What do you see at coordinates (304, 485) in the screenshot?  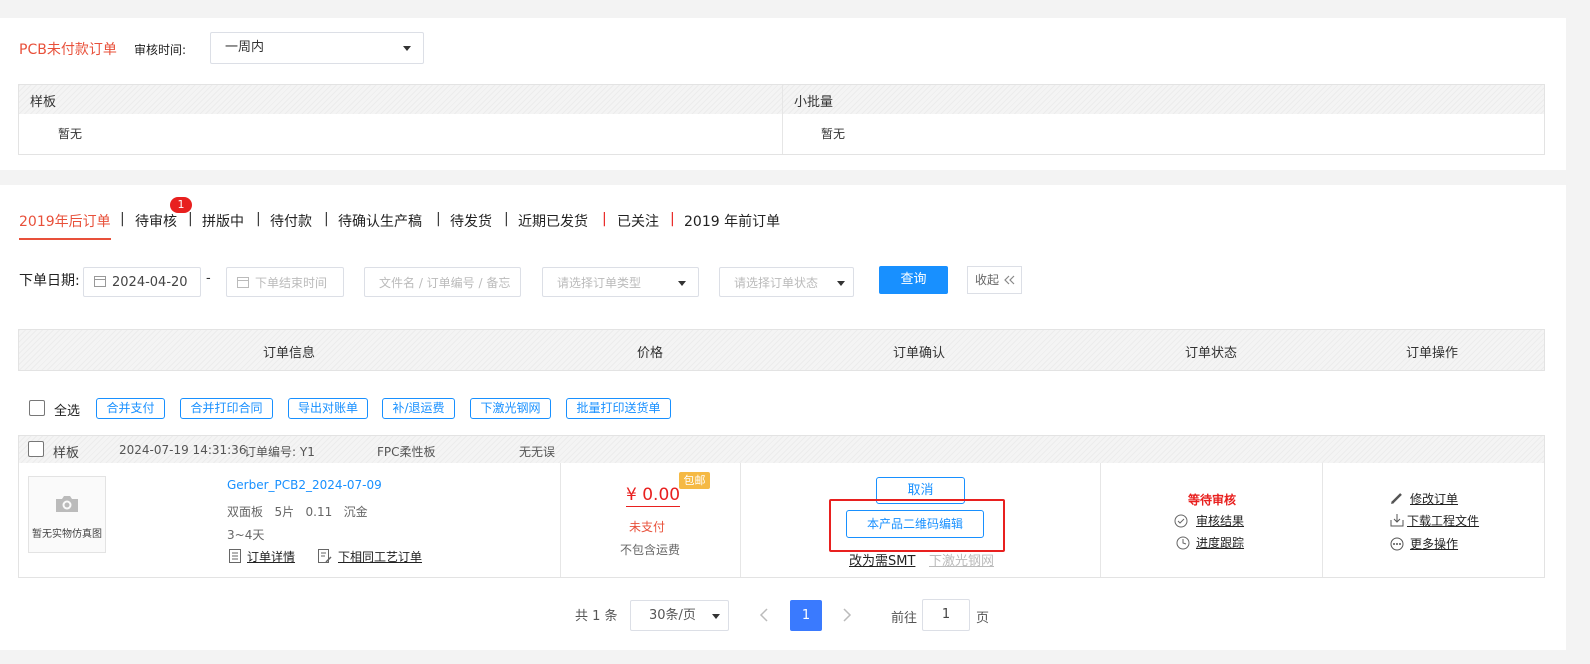 I see `order-filename: Gerber_PCB2_2024-07-09` at bounding box center [304, 485].